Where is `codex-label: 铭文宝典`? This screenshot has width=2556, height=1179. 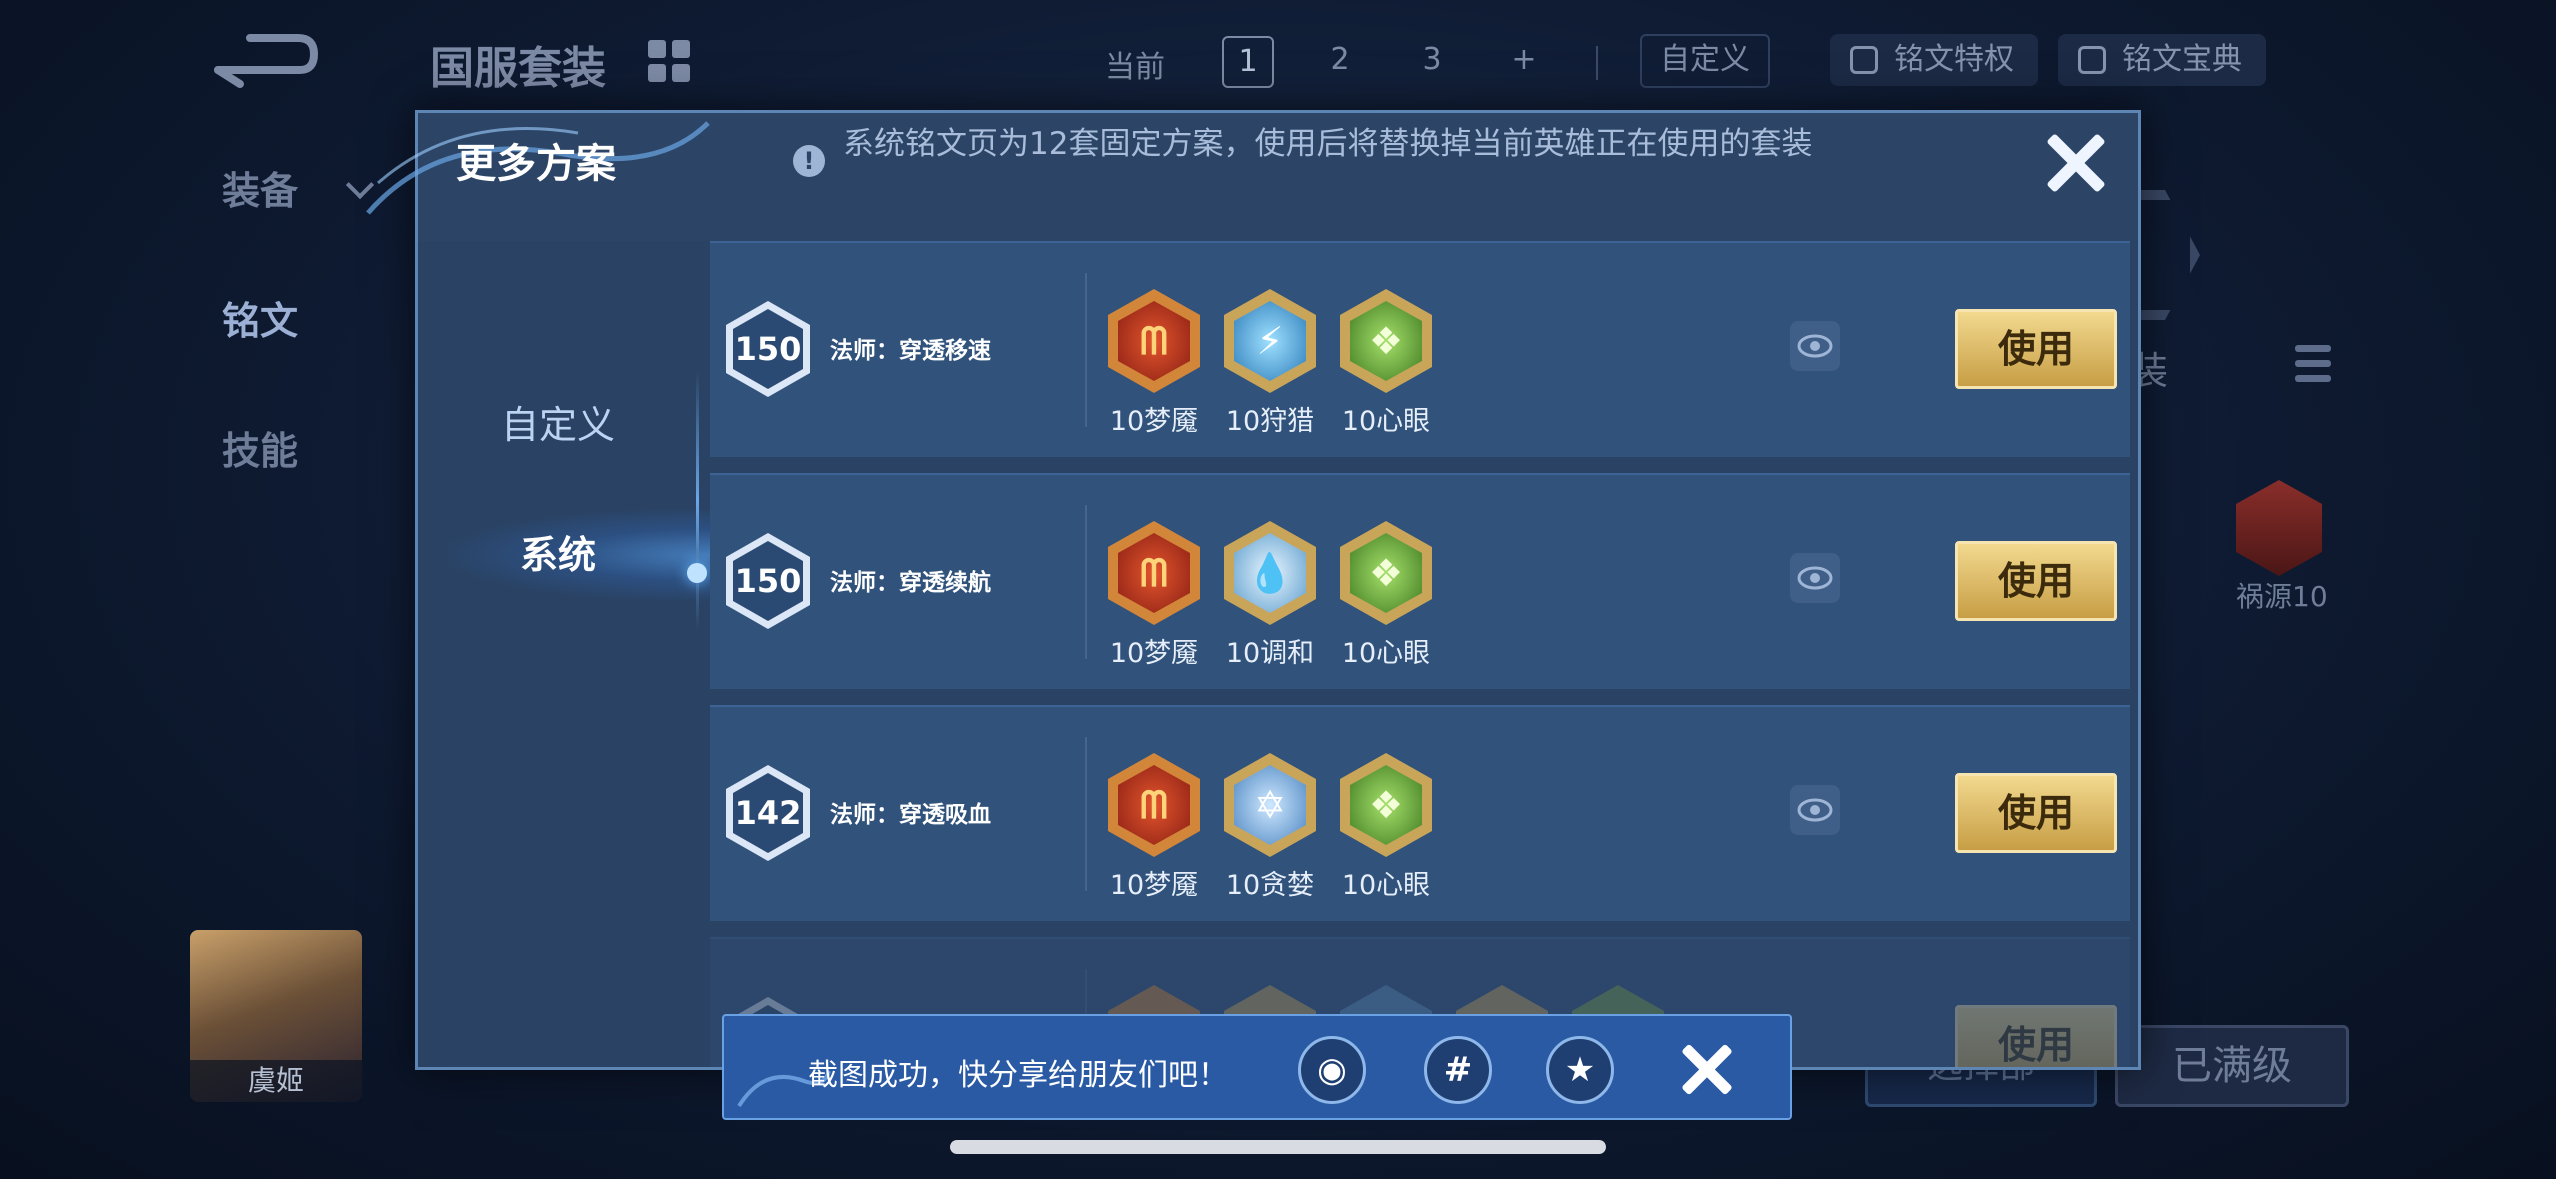 codex-label: 铭文宝典 is located at coordinates (2182, 59).